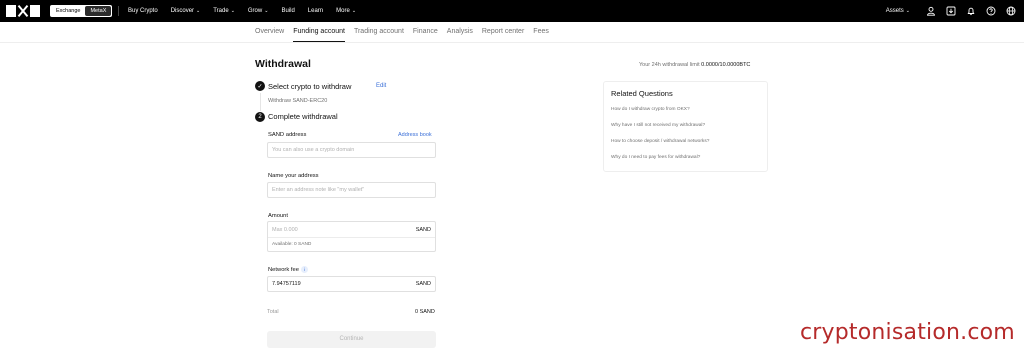 This screenshot has width=1024, height=357. What do you see at coordinates (293, 176) in the screenshot?
I see `address-name-label: Name your address` at bounding box center [293, 176].